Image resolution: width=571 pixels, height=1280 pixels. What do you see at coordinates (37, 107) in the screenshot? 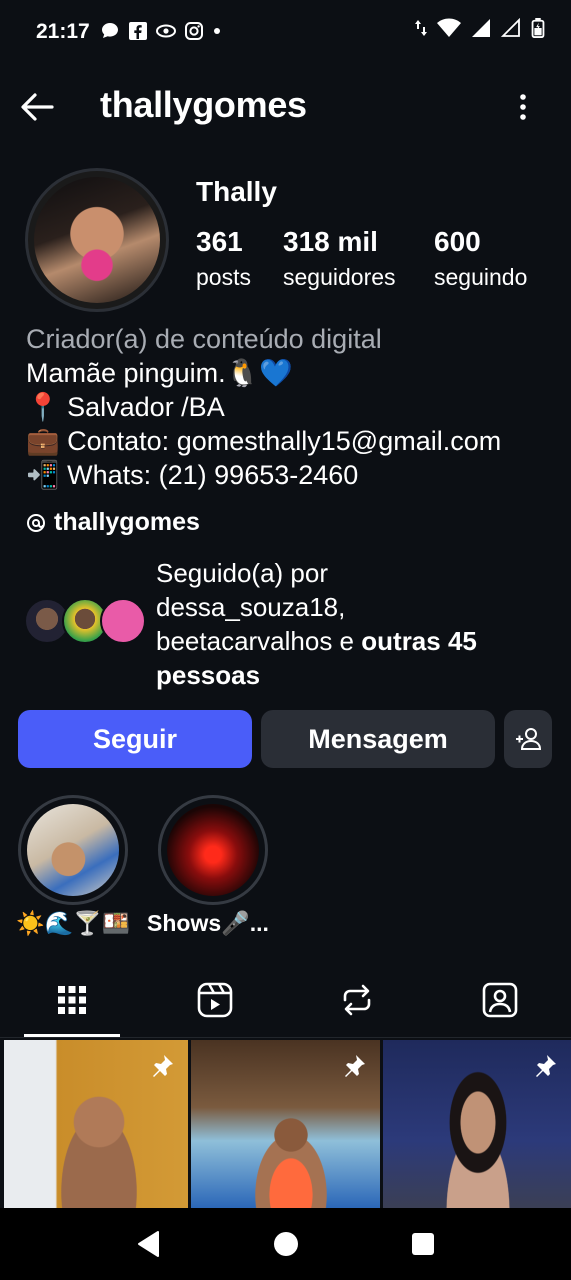
I see `arrow-left-icon` at bounding box center [37, 107].